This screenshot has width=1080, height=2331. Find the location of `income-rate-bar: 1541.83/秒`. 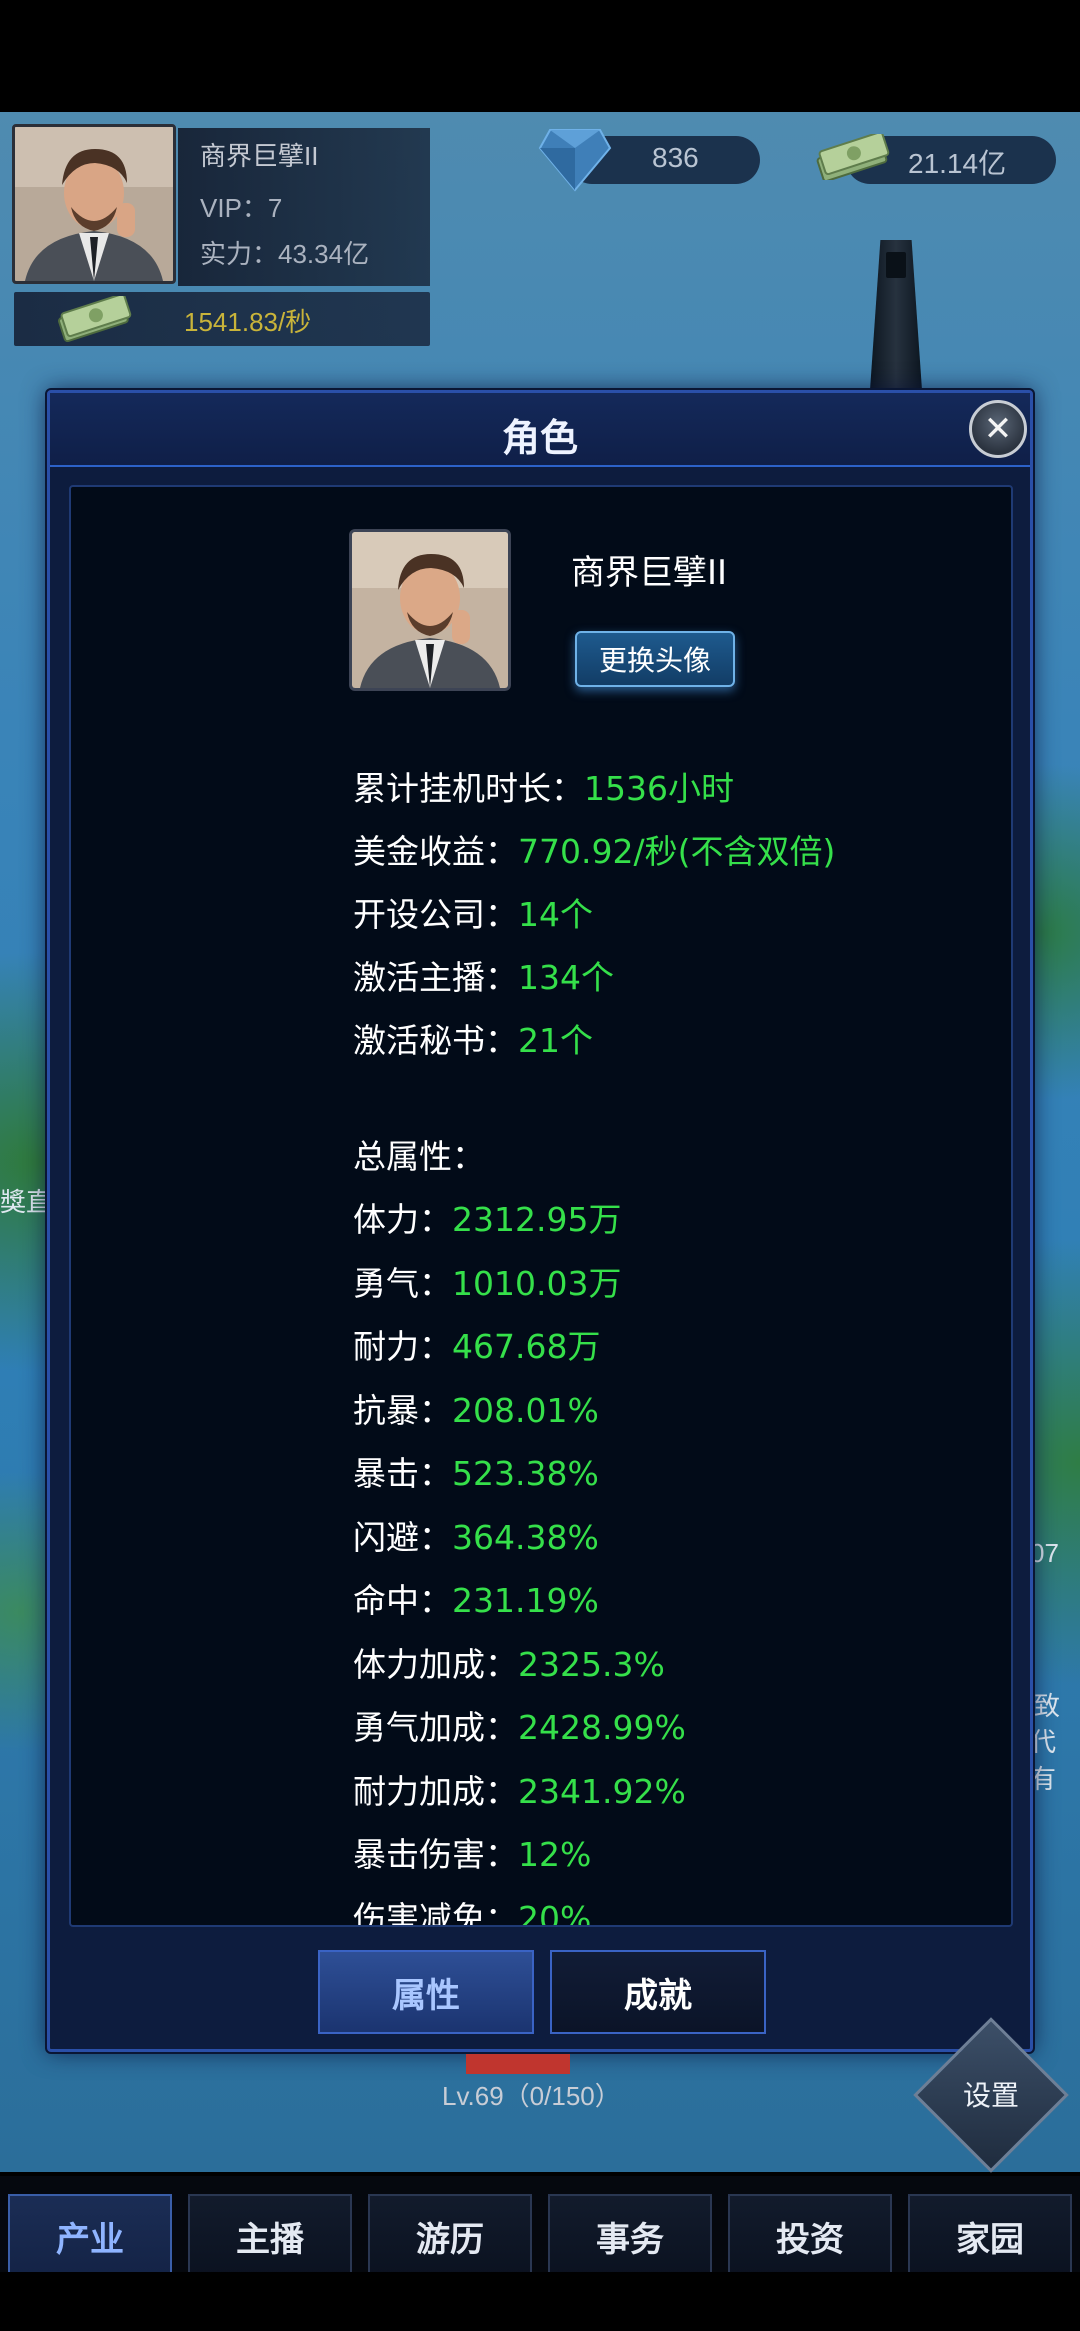

income-rate-bar: 1541.83/秒 is located at coordinates (222, 319).